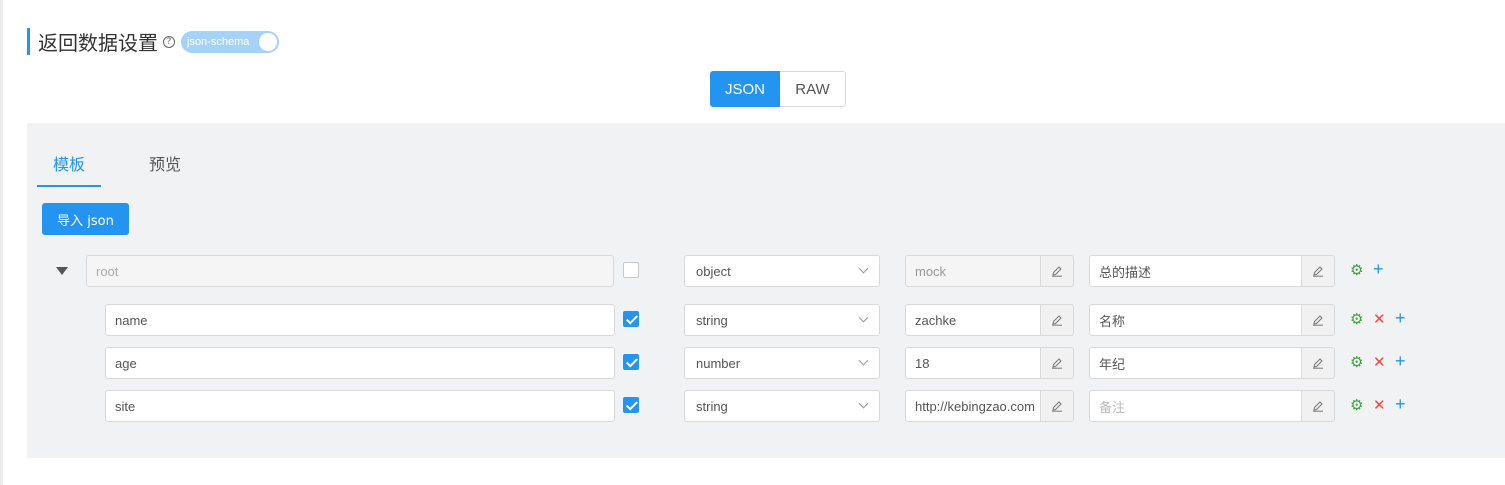 This screenshot has height=485, width=1505. I want to click on root-type-select: object, so click(782, 271).